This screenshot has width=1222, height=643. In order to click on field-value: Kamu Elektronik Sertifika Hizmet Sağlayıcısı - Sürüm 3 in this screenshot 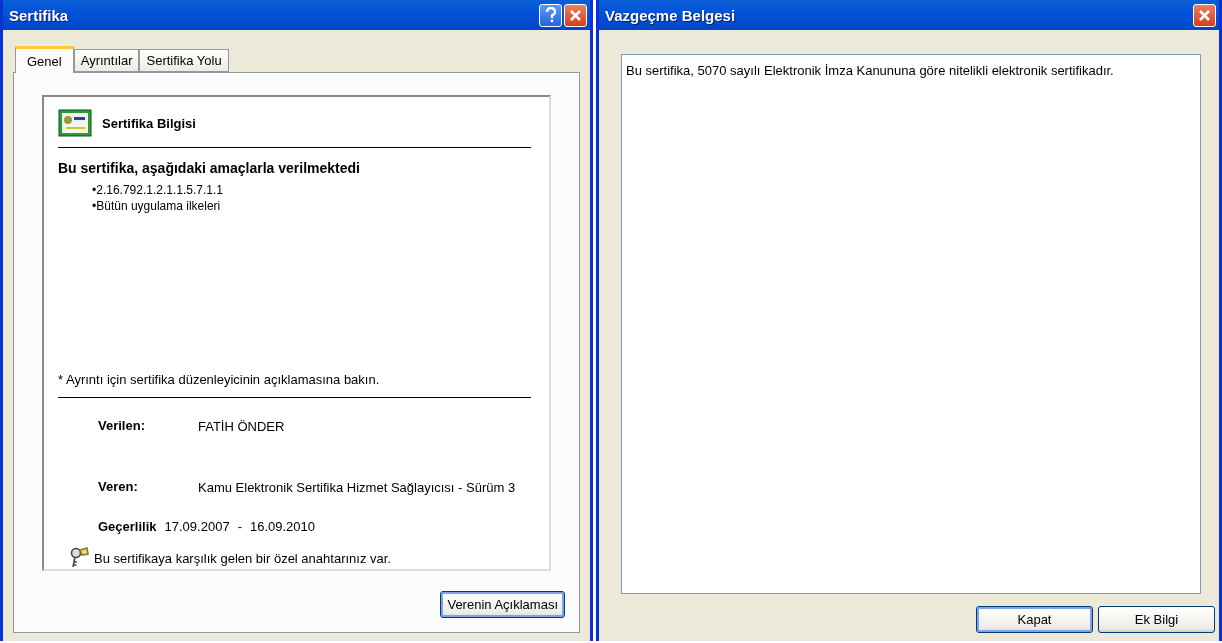, I will do `click(357, 487)`.